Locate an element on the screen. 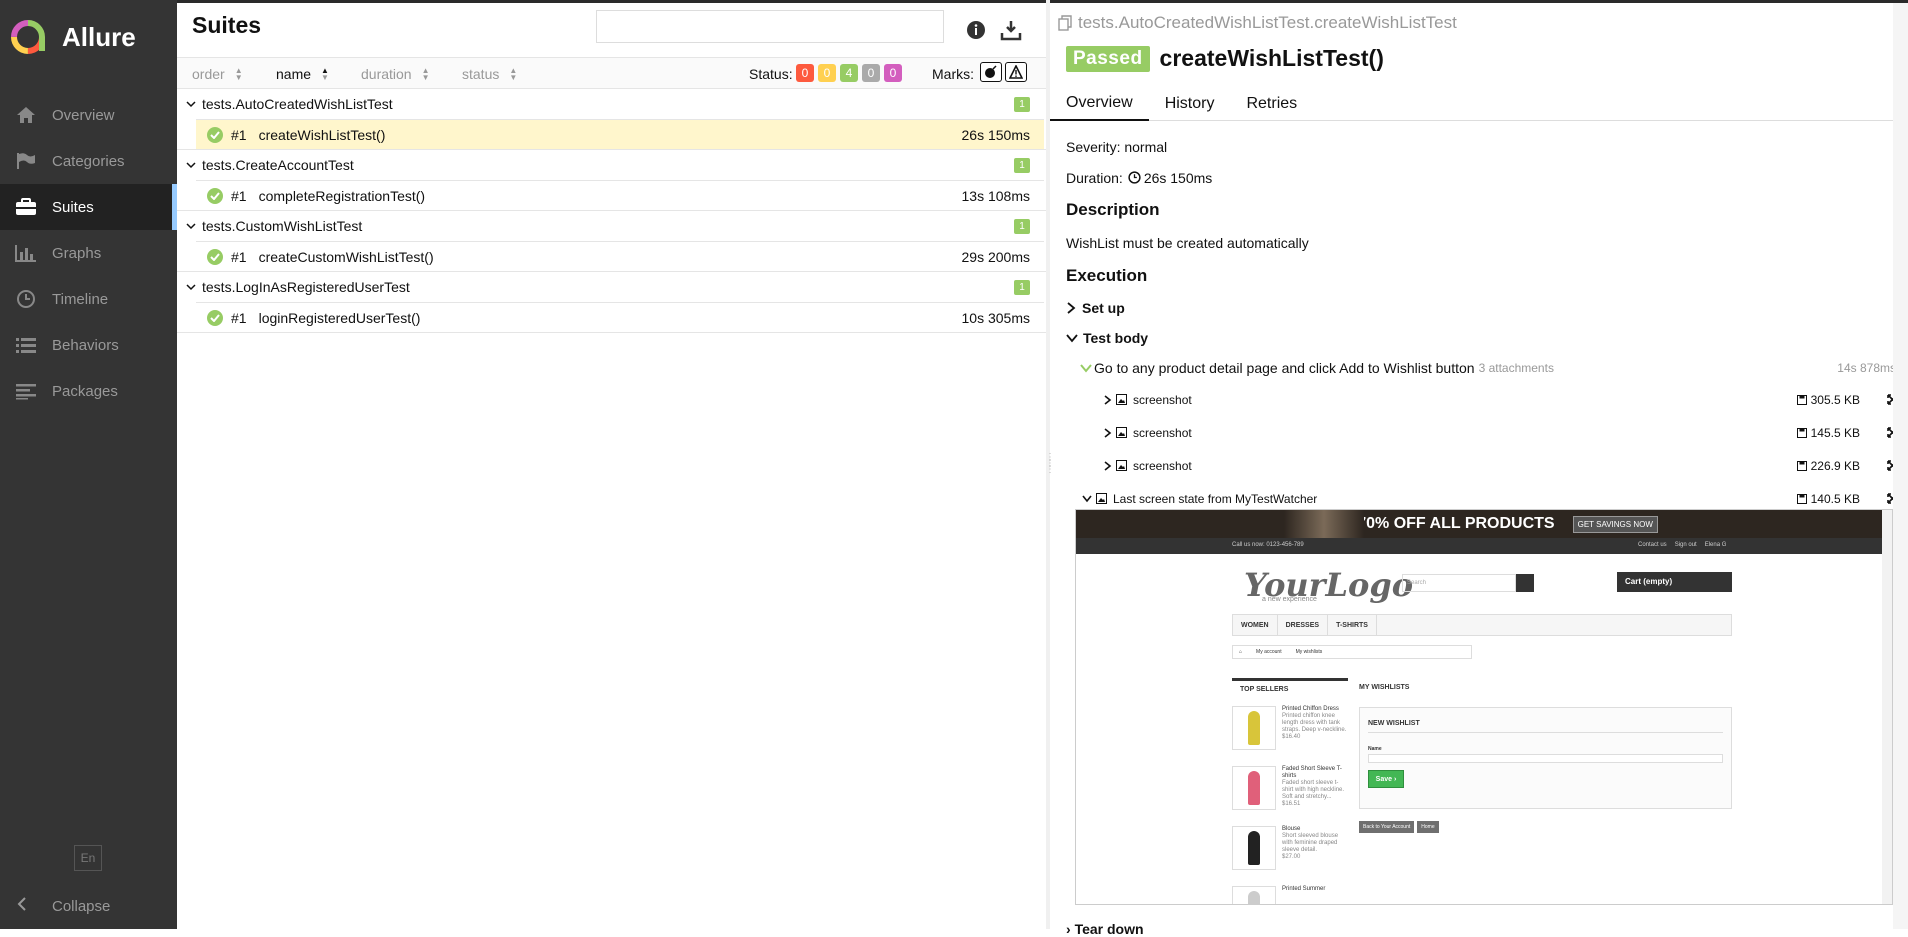  status-passed-toggle: 4 is located at coordinates (849, 73).